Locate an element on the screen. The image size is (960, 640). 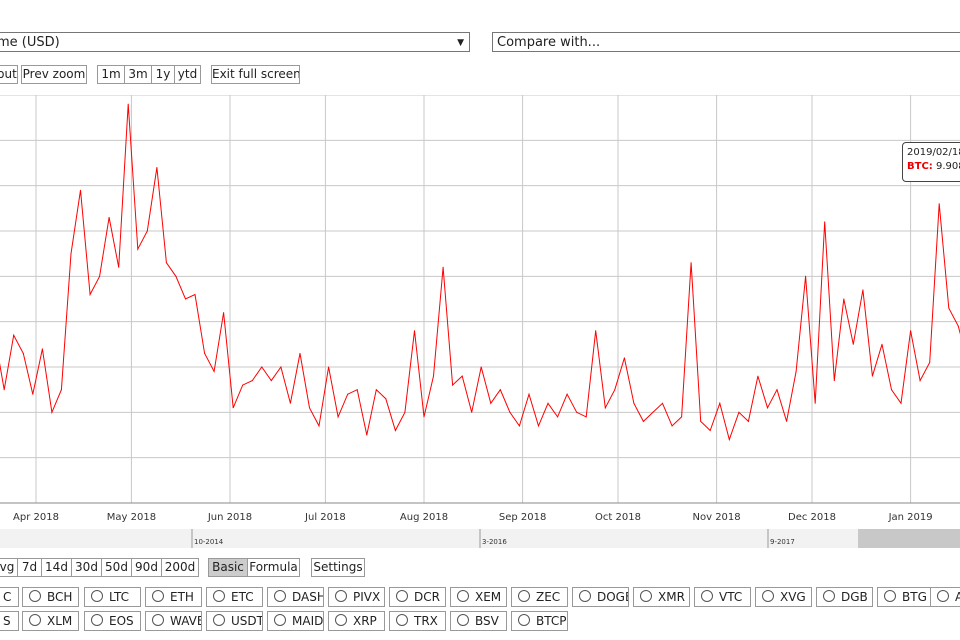
formula-mode-button: Formula is located at coordinates (273, 567).